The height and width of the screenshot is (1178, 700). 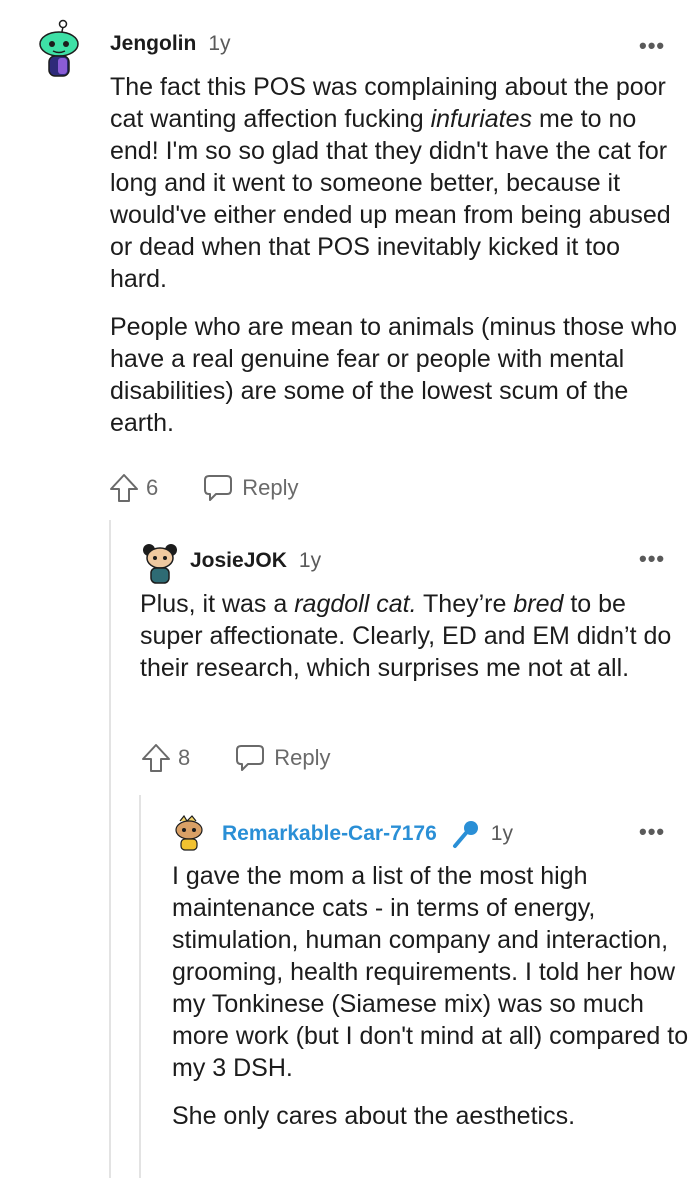 I want to click on comment-actions: 8 Reply, so click(x=235, y=758).